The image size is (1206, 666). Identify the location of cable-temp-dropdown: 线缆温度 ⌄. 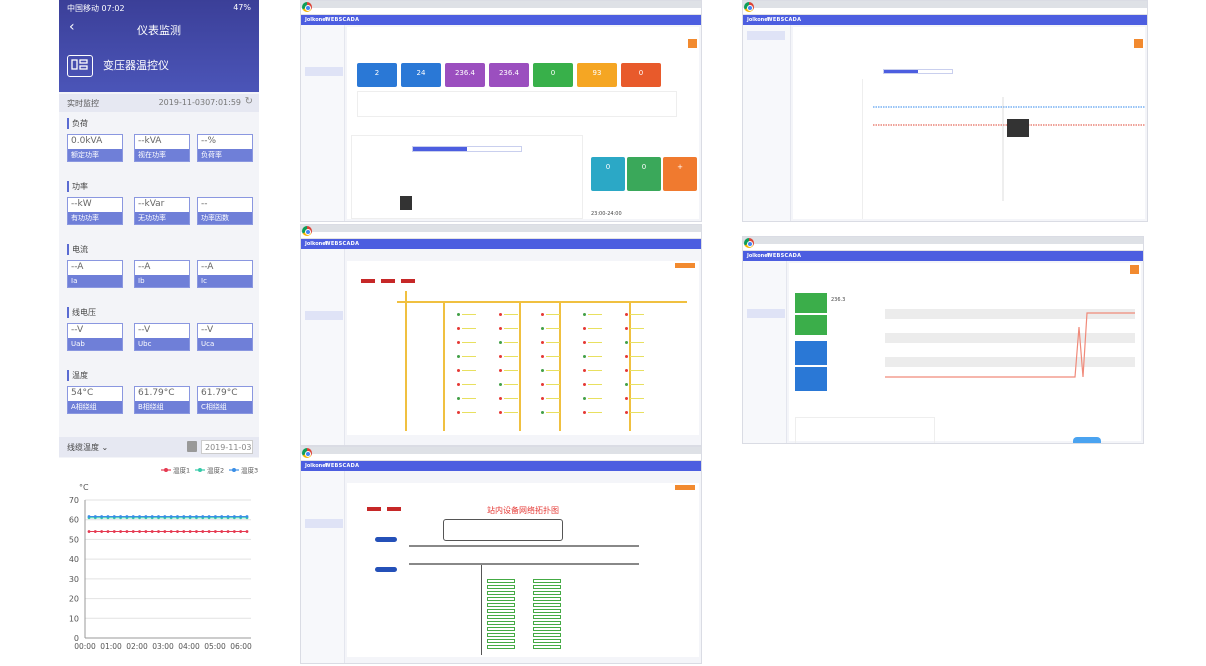
(87, 447).